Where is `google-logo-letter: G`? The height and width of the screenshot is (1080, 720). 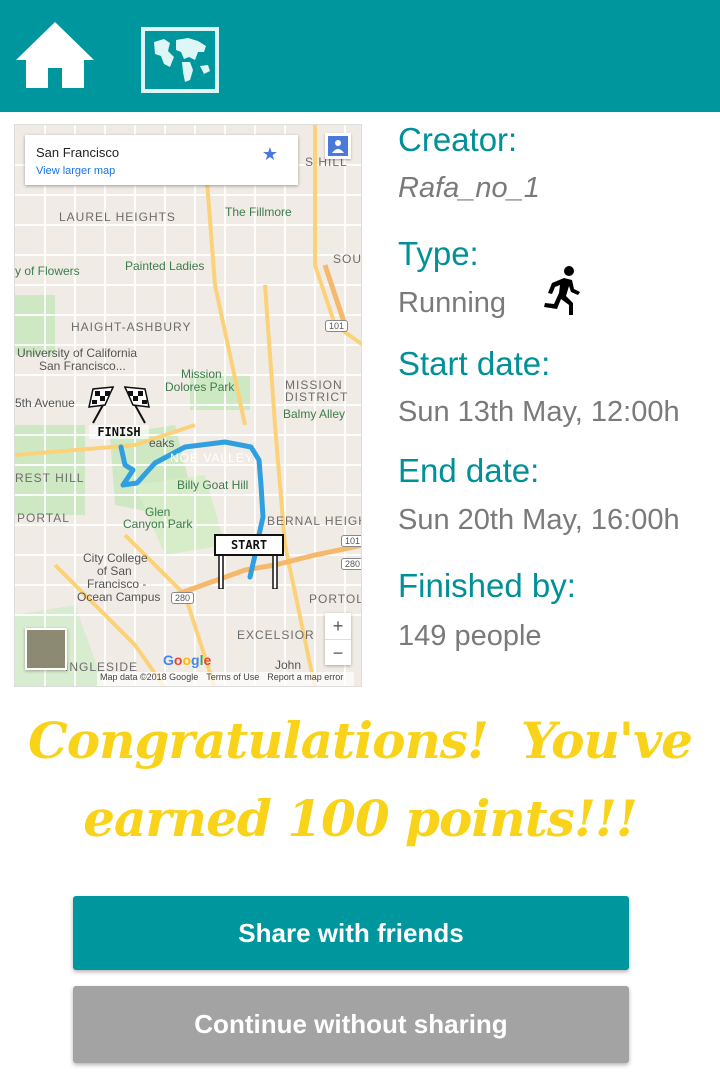 google-logo-letter: G is located at coordinates (168, 660).